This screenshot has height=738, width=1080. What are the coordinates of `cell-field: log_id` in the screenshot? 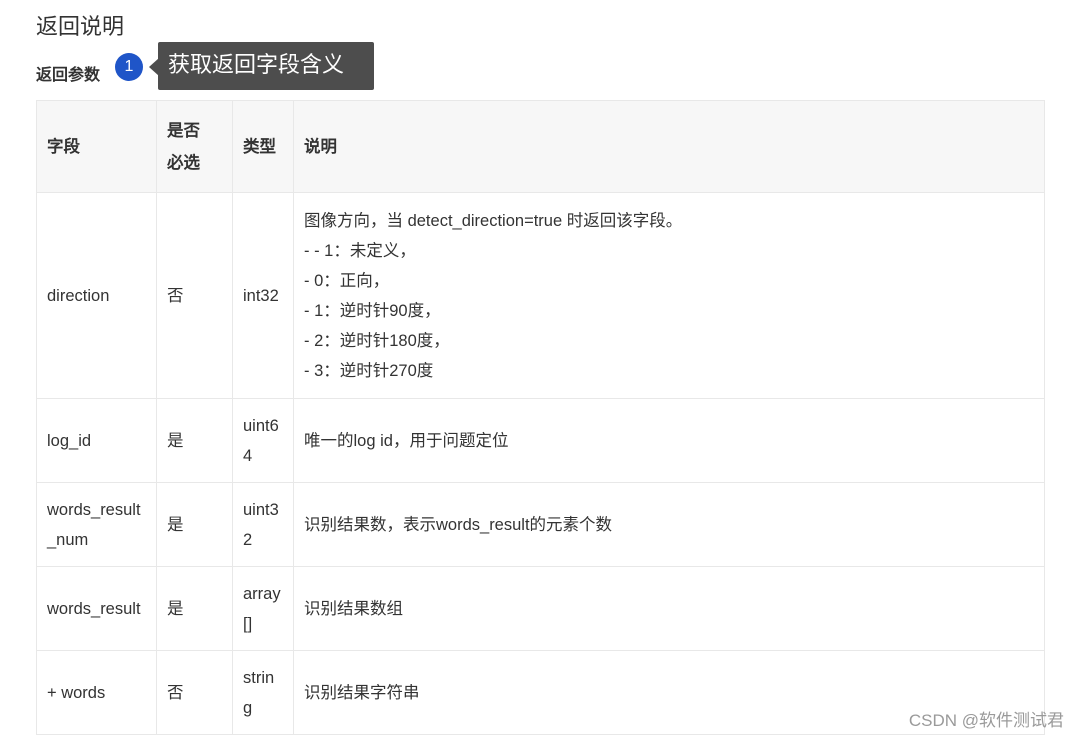 It's located at (96, 440).